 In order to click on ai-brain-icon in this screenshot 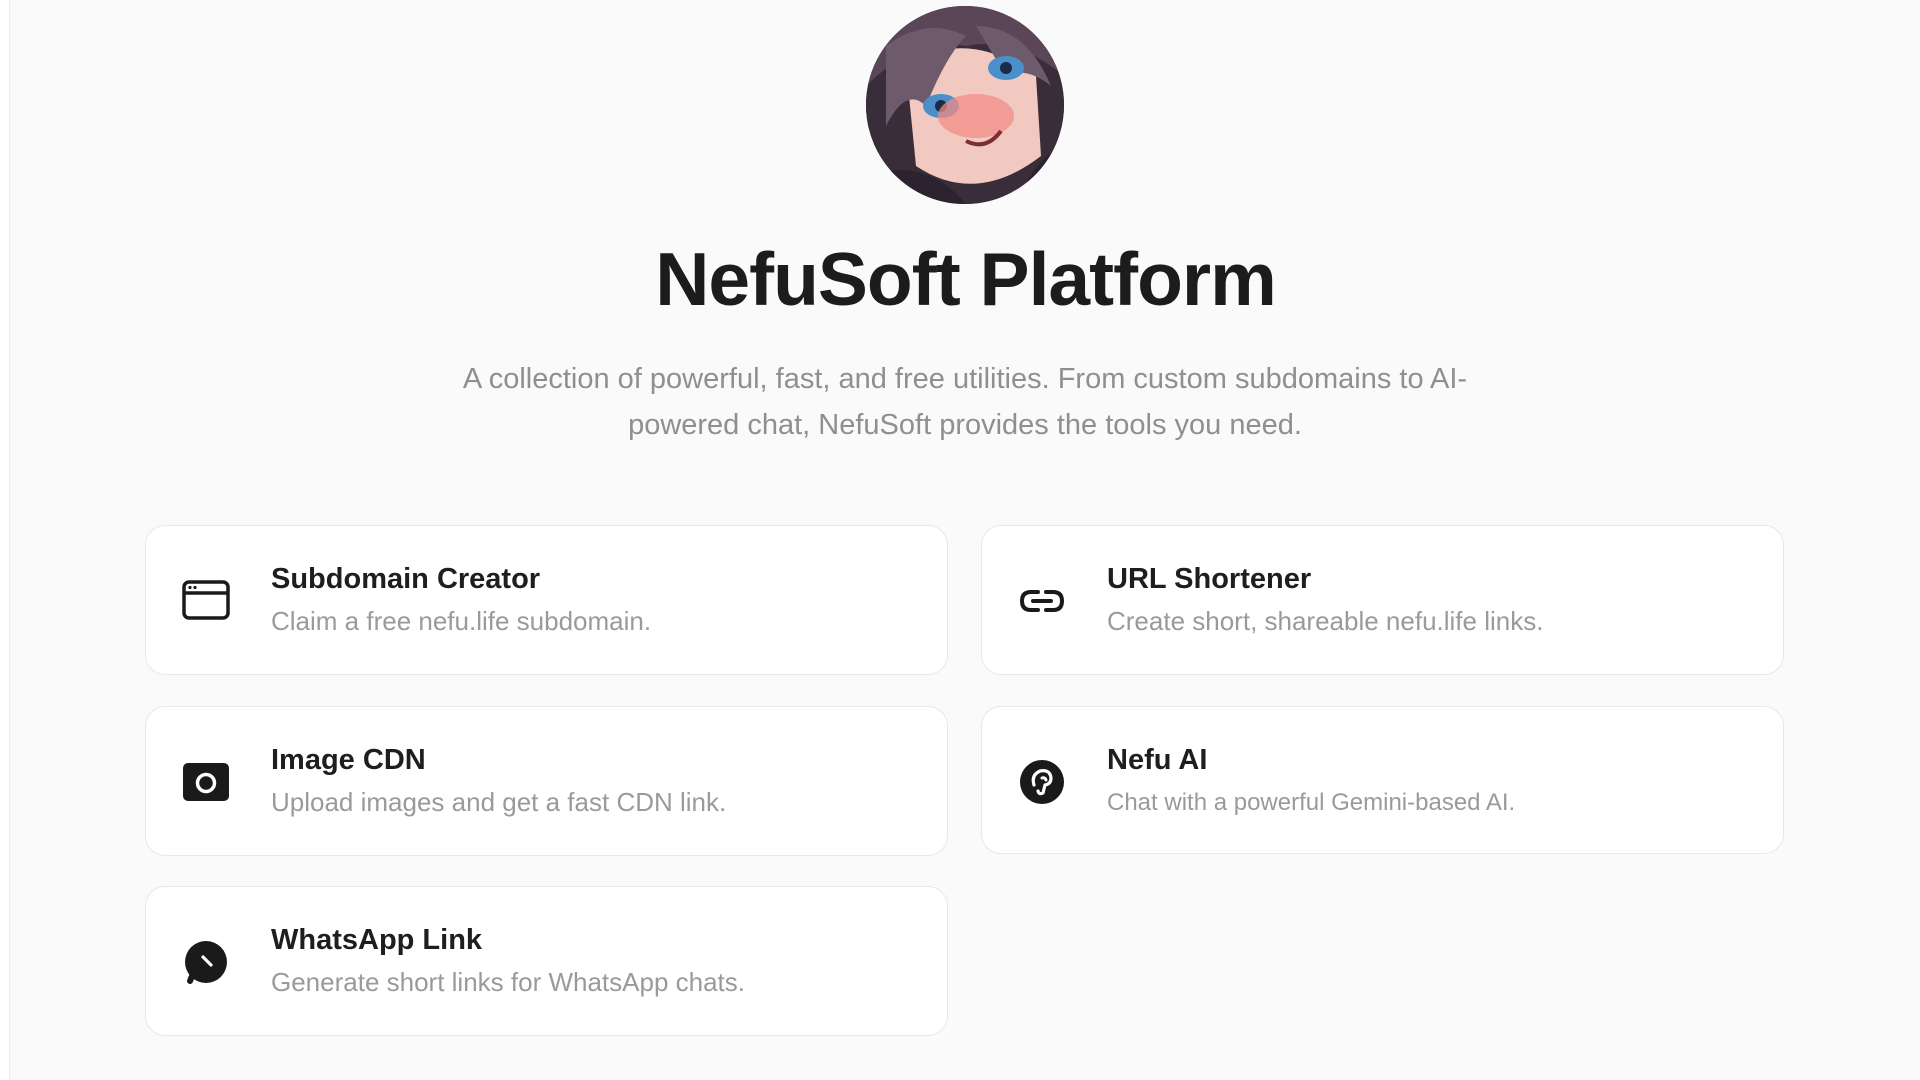, I will do `click(1042, 782)`.